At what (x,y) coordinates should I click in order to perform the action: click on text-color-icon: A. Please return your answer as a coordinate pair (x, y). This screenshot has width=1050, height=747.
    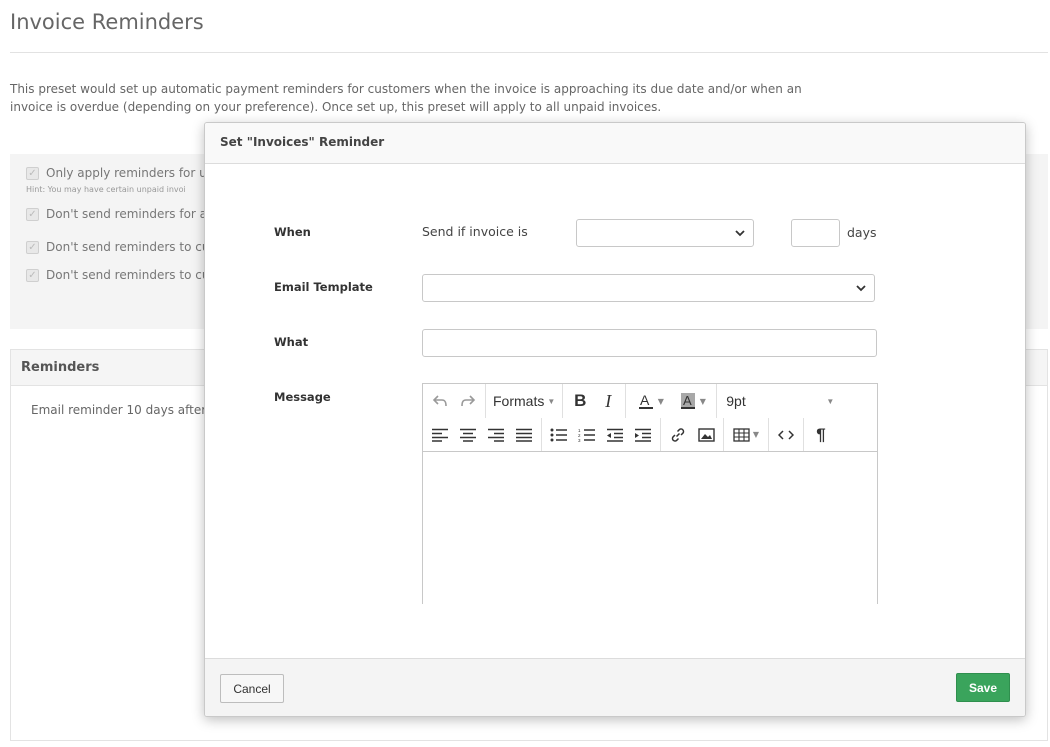
    Looking at the image, I should click on (645, 400).